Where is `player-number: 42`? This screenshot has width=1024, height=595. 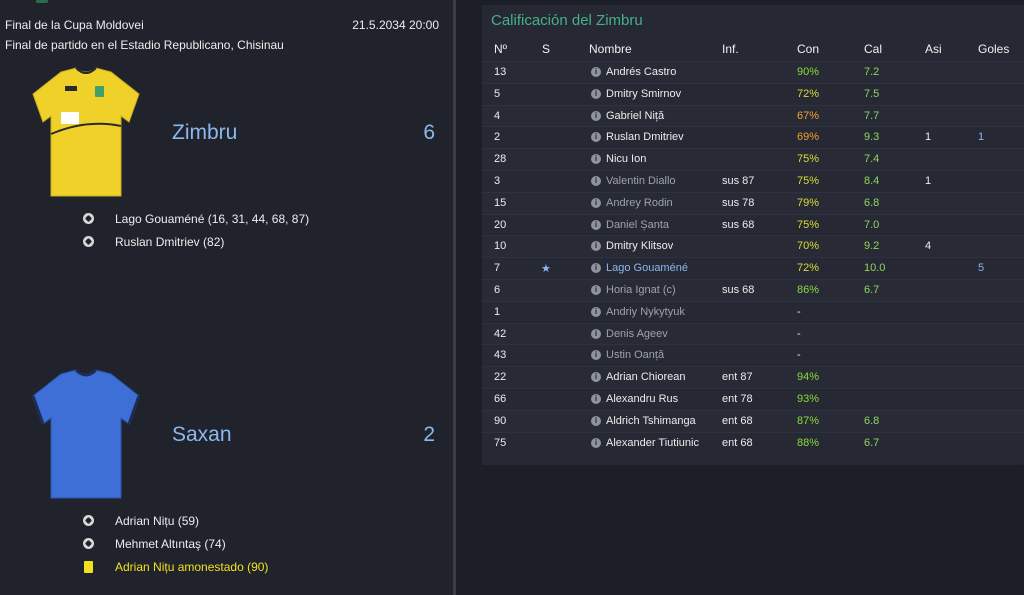
player-number: 42 is located at coordinates (500, 333).